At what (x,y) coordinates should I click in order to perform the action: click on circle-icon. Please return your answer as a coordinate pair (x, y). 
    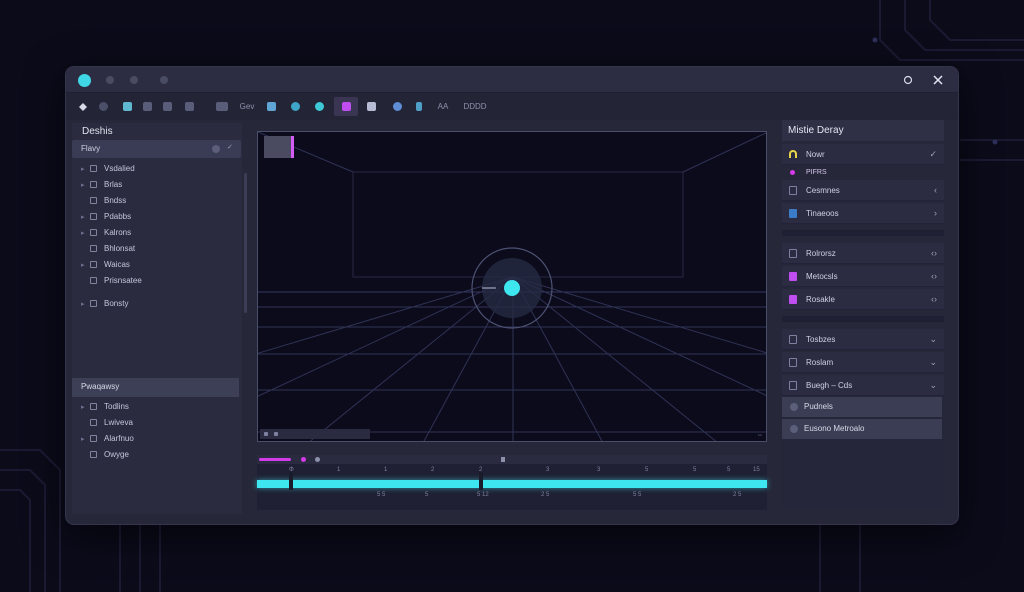
    Looking at the image, I should click on (908, 80).